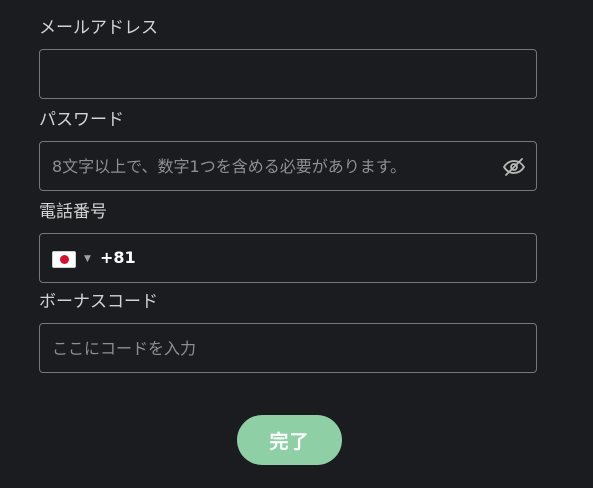 This screenshot has width=593, height=488. I want to click on submit-button: 完了, so click(289, 440).